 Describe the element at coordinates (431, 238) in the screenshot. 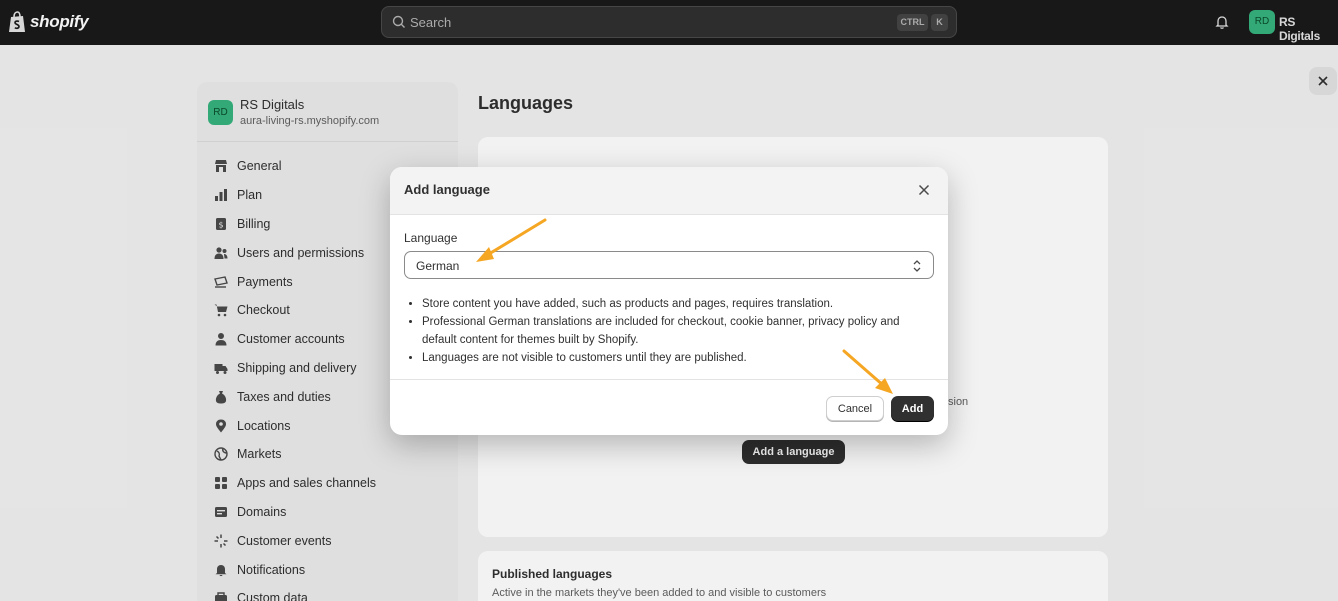

I see `language-field-label: Language` at that location.